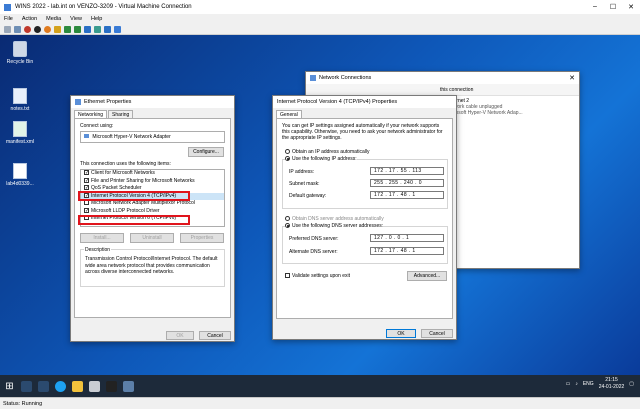 Image resolution: width=640 pixels, height=409 pixels. Describe the element at coordinates (47, 29) in the screenshot. I see `shutdown-icon` at that location.